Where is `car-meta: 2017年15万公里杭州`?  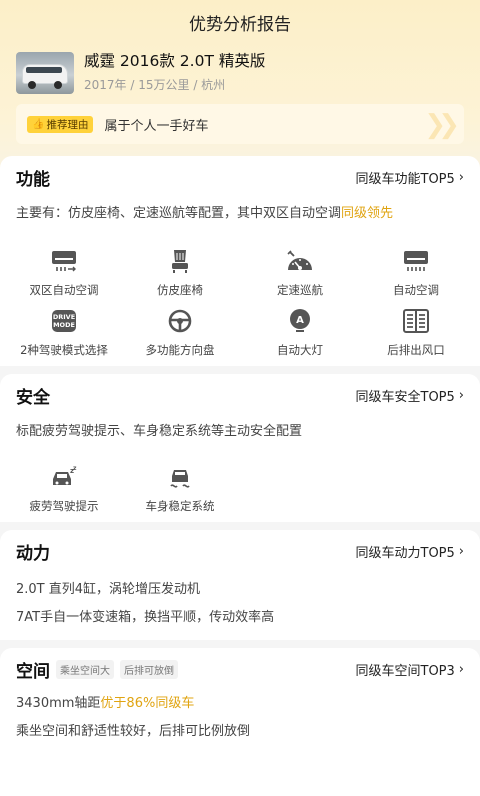
car-meta: 2017年15万公里杭州 is located at coordinates (174, 85).